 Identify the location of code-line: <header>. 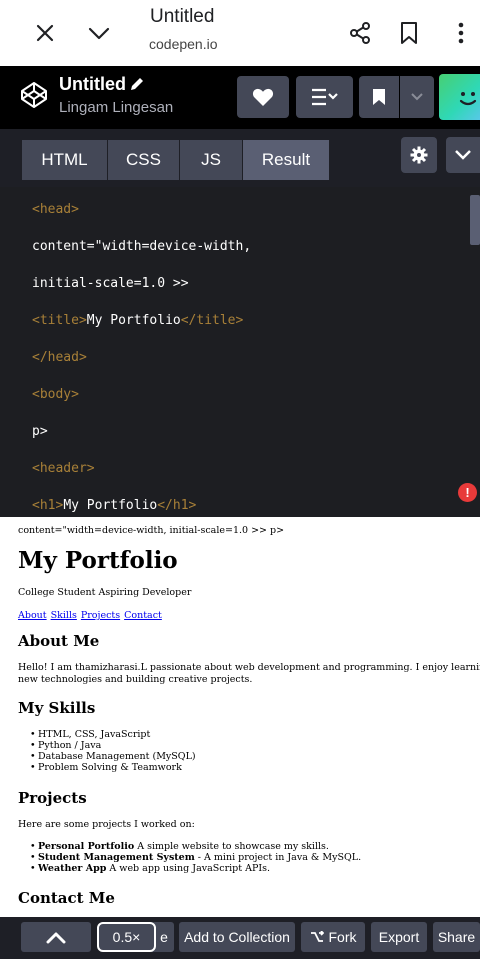
(63, 468).